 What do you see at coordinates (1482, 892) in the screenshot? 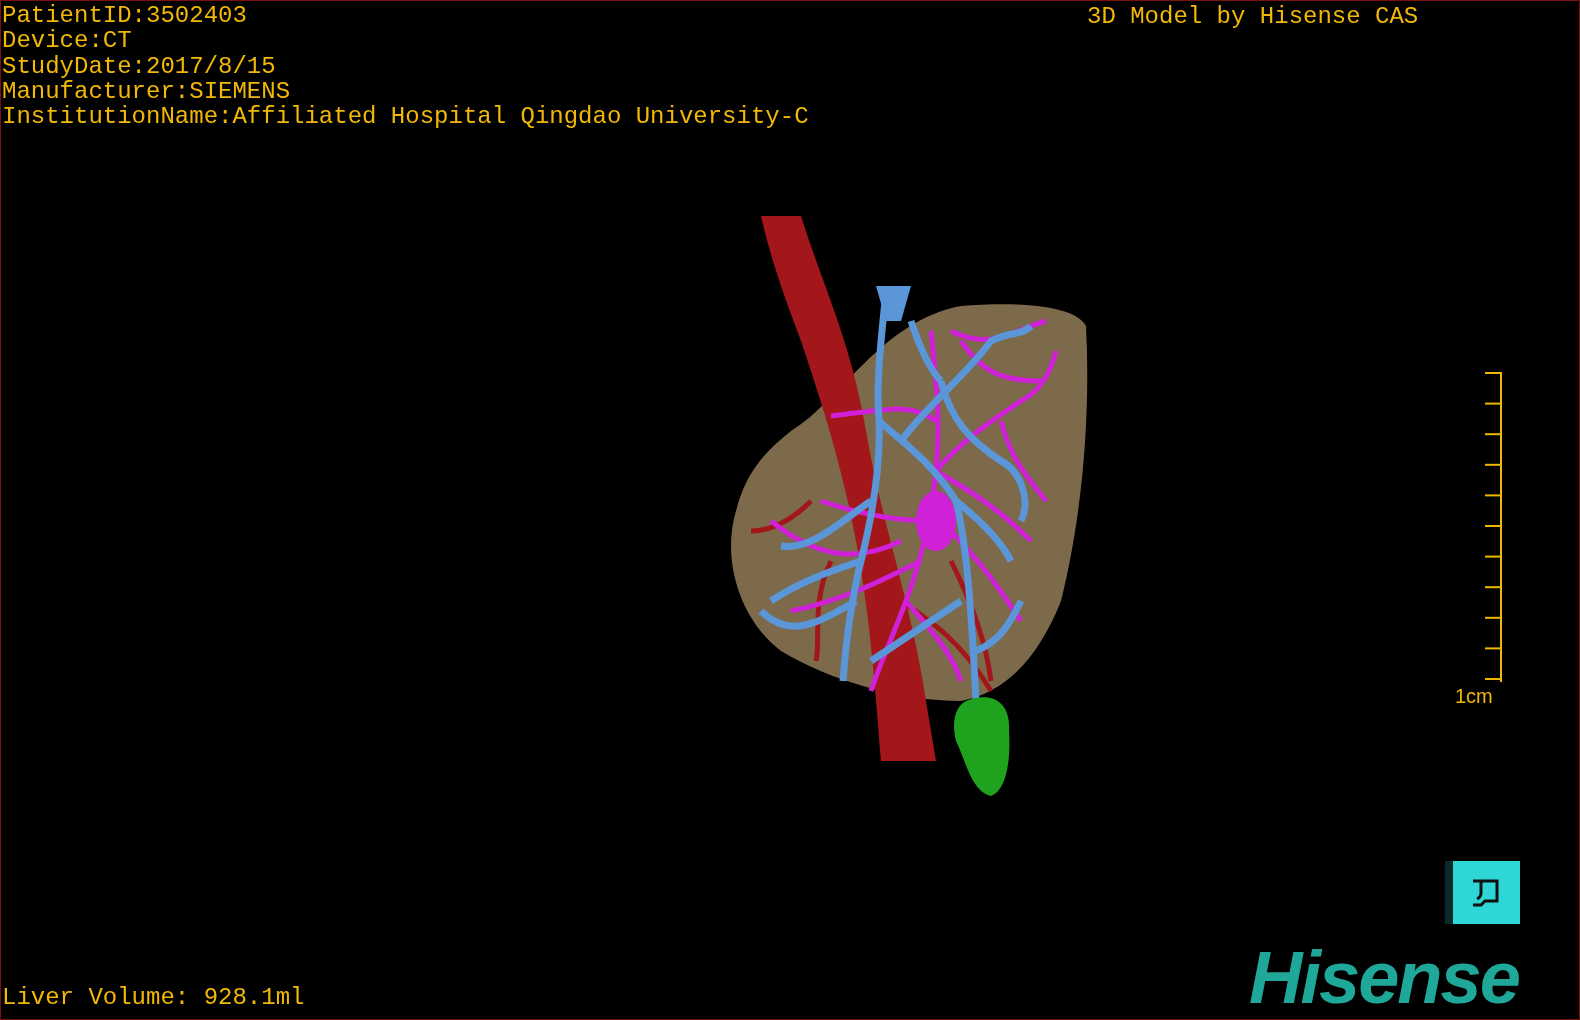
I see `tool-button` at bounding box center [1482, 892].